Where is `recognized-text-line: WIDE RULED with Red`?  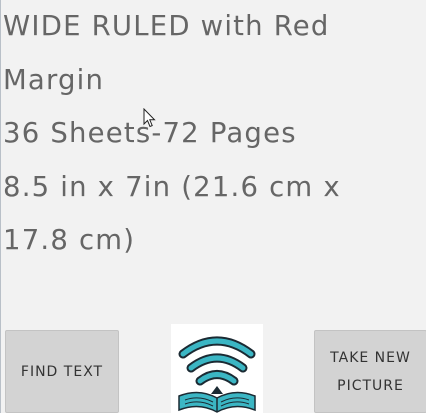 recognized-text-line: WIDE RULED with Red is located at coordinates (166, 26).